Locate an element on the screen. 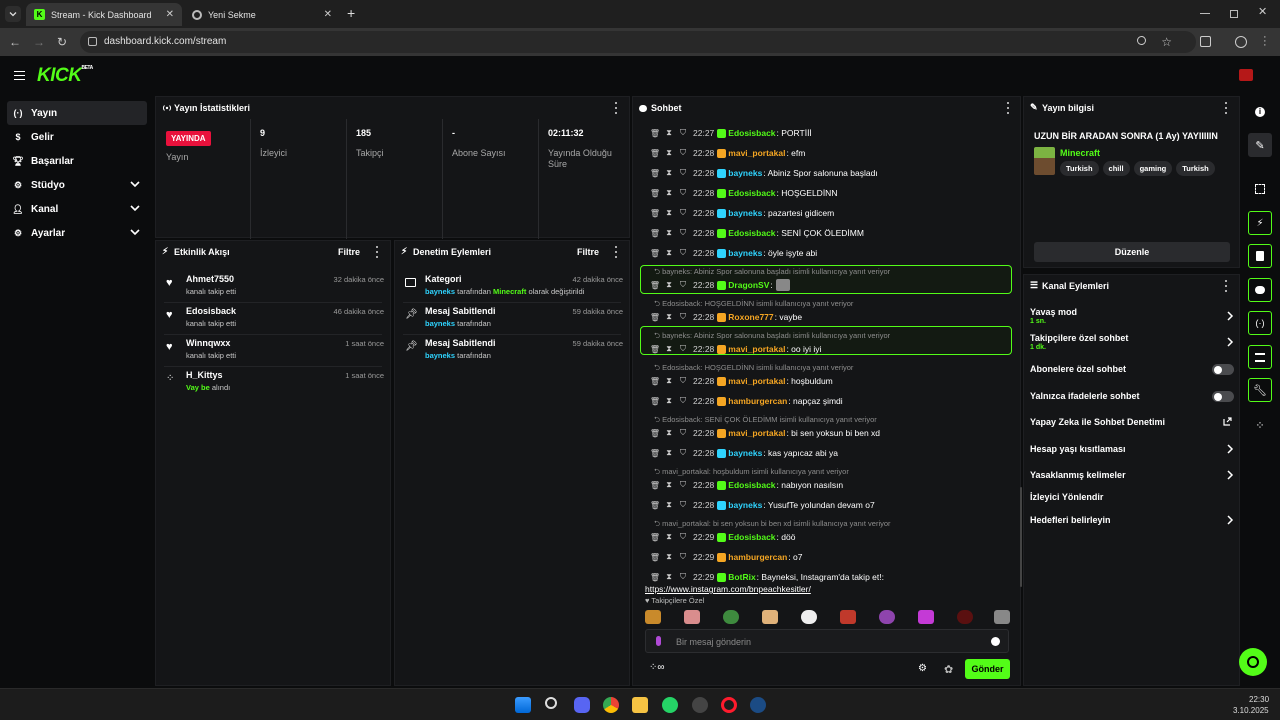  tag: Turkish is located at coordinates (1195, 168).